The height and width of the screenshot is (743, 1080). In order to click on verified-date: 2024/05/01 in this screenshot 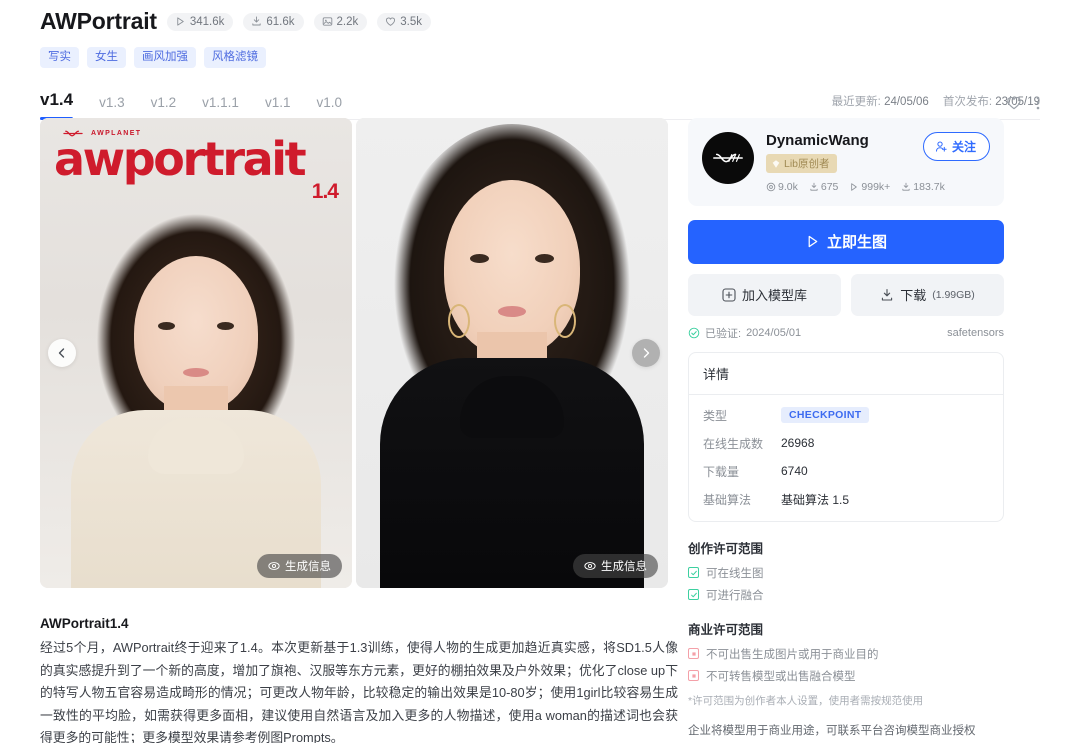, I will do `click(774, 332)`.